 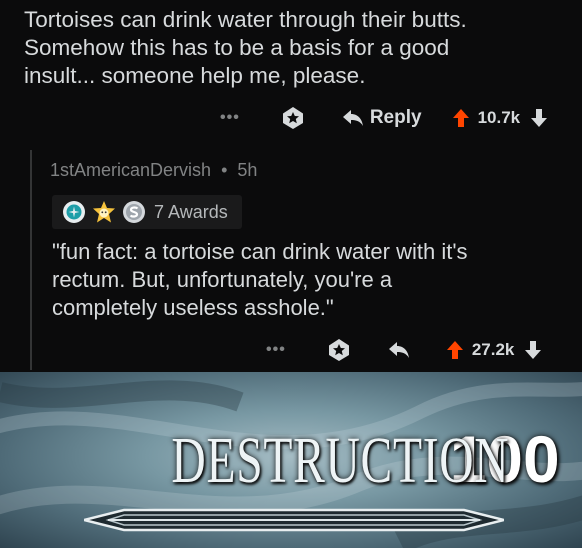 I want to click on reply-label: Reply, so click(x=395, y=117).